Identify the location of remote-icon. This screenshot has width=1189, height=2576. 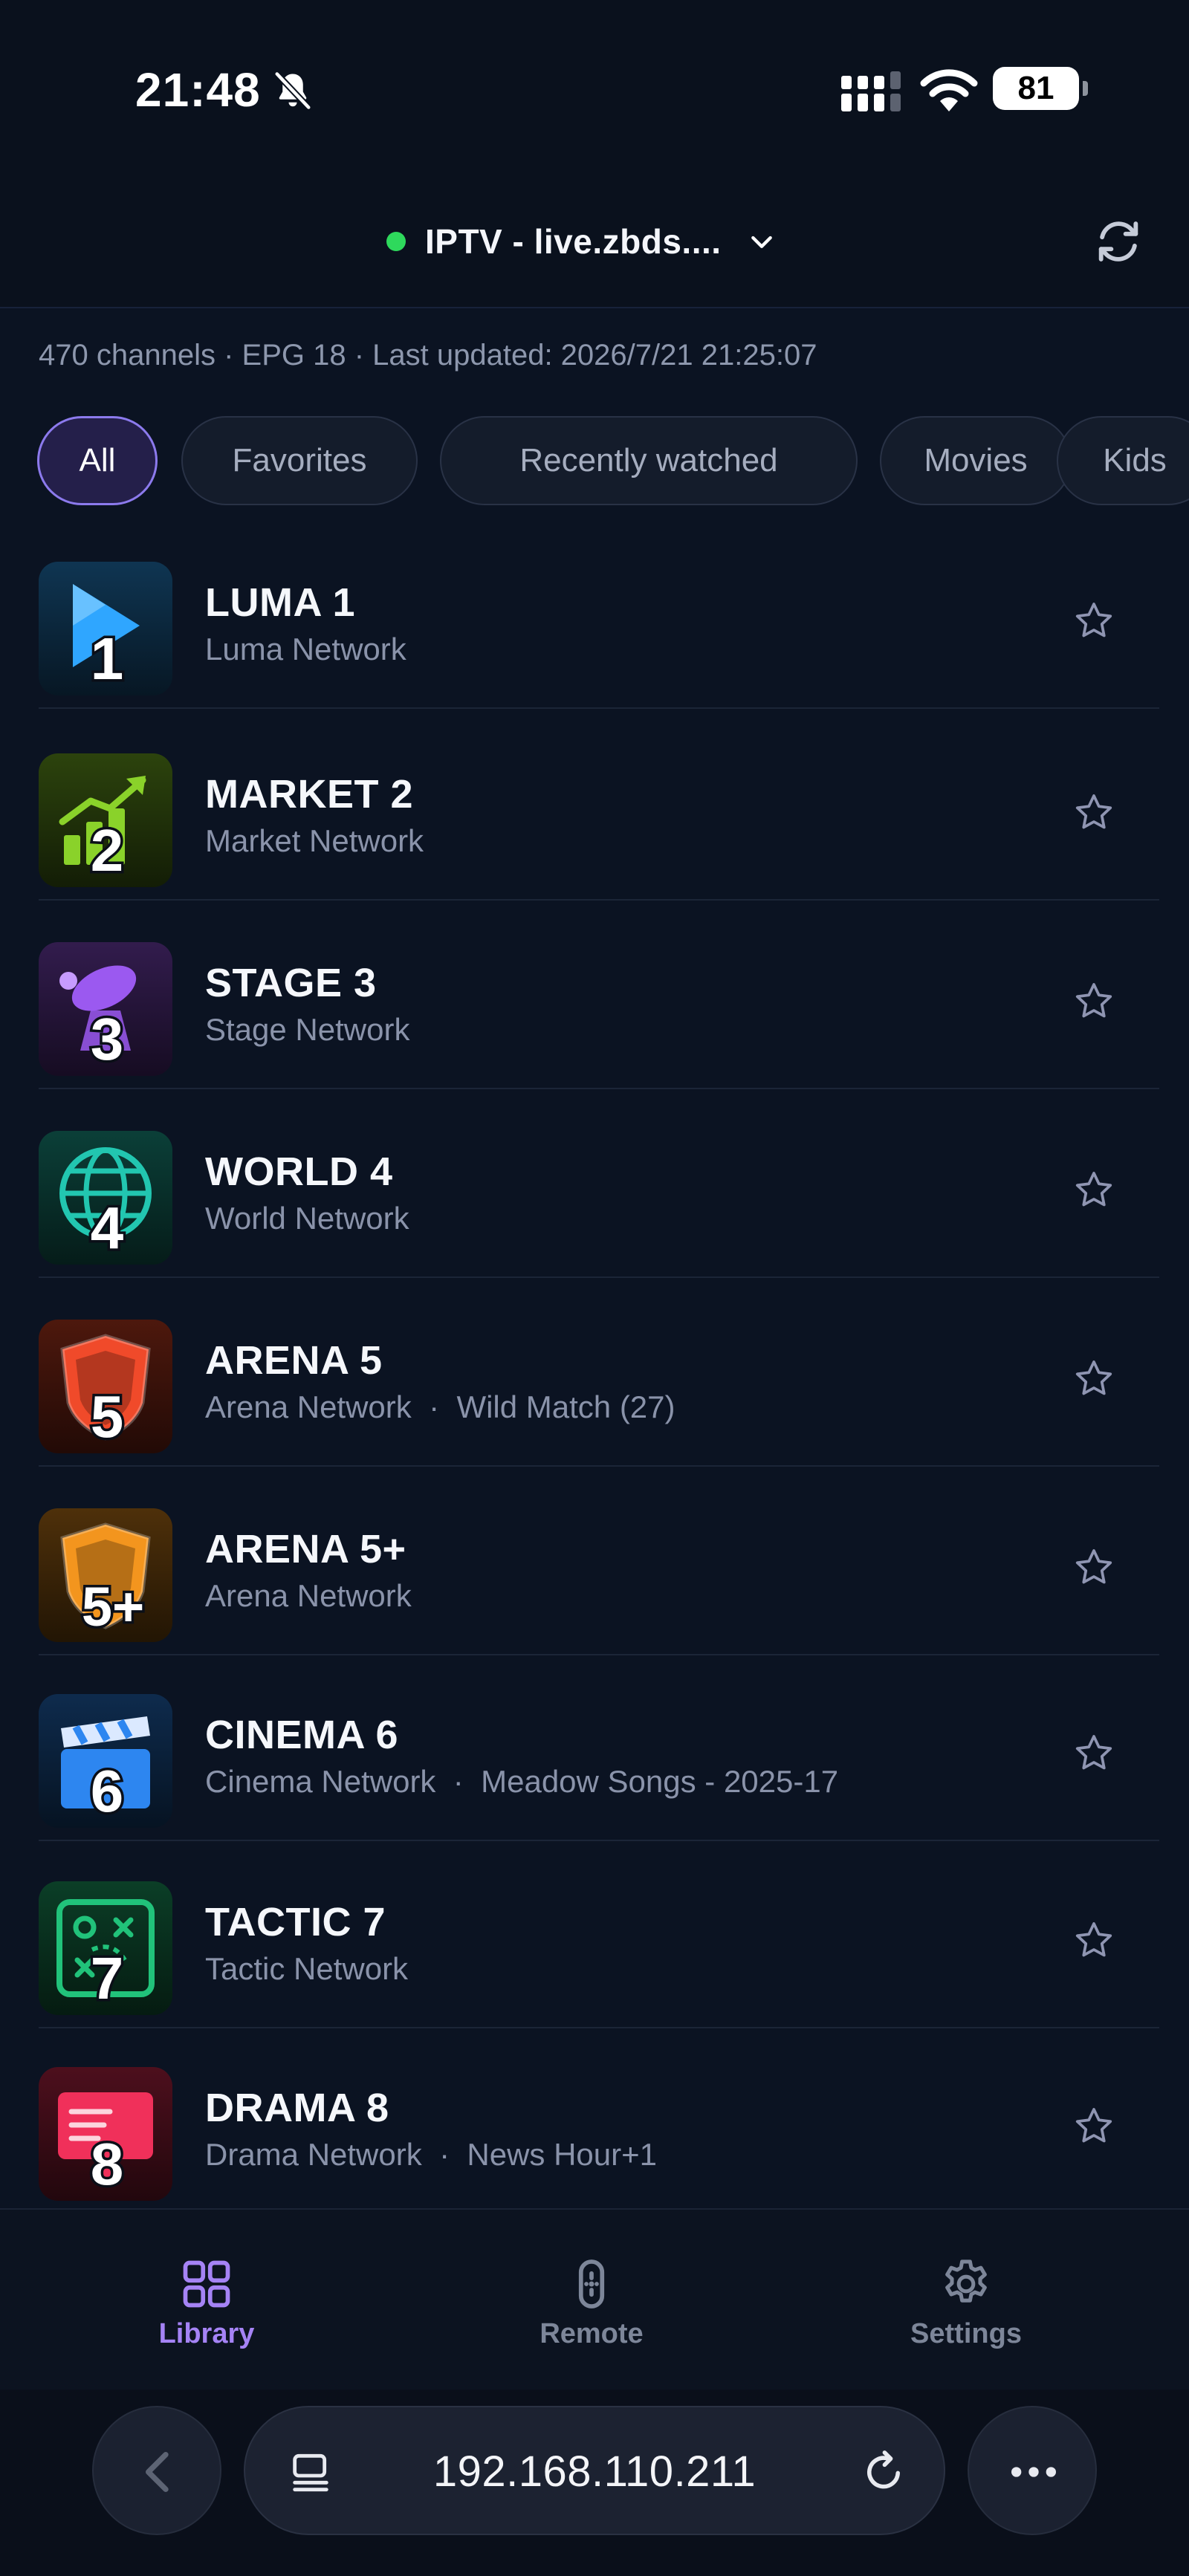
(592, 2284).